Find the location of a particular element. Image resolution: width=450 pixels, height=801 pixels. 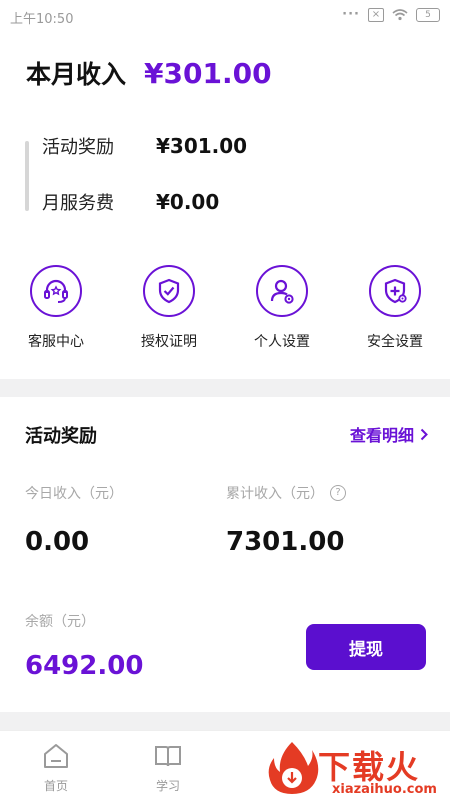

tab-home: 首页 is located at coordinates (56, 767).